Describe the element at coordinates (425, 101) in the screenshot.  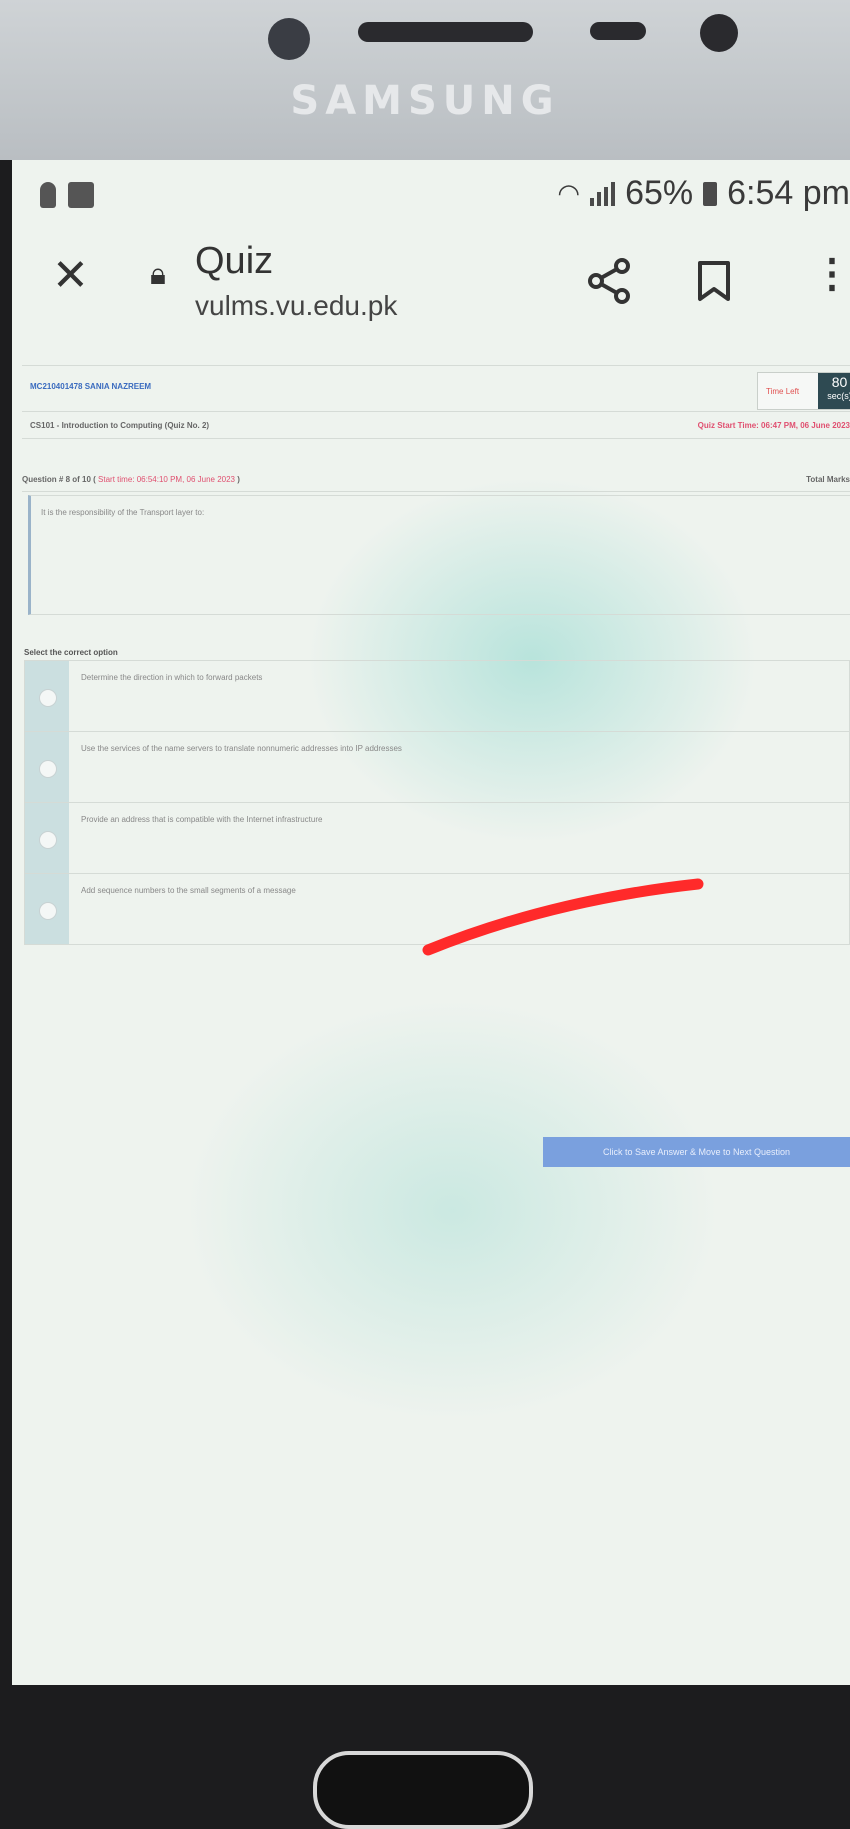
I see `device-brand: SAMSUNG` at that location.